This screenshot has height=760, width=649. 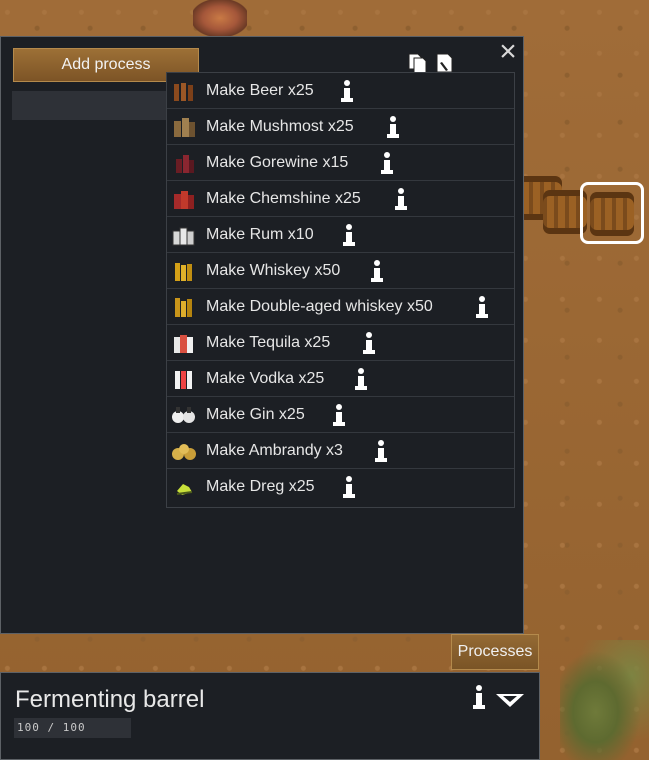 What do you see at coordinates (280, 126) in the screenshot?
I see `menu-item-label: Make Mushmost x25` at bounding box center [280, 126].